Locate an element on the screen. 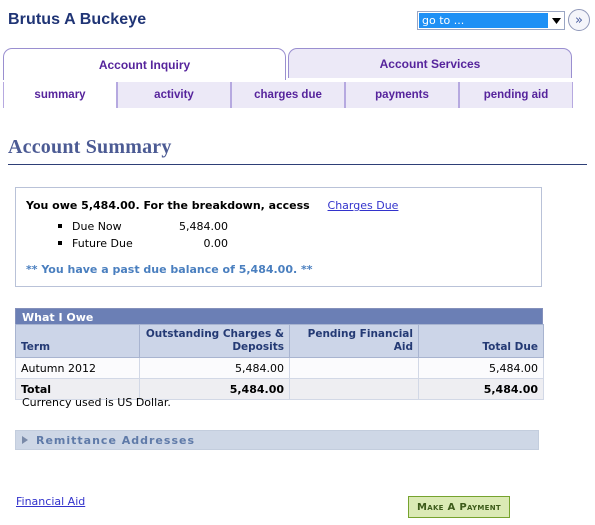  column-header-outstanding-charges: Outstanding Charges & Deposits is located at coordinates (214, 341).